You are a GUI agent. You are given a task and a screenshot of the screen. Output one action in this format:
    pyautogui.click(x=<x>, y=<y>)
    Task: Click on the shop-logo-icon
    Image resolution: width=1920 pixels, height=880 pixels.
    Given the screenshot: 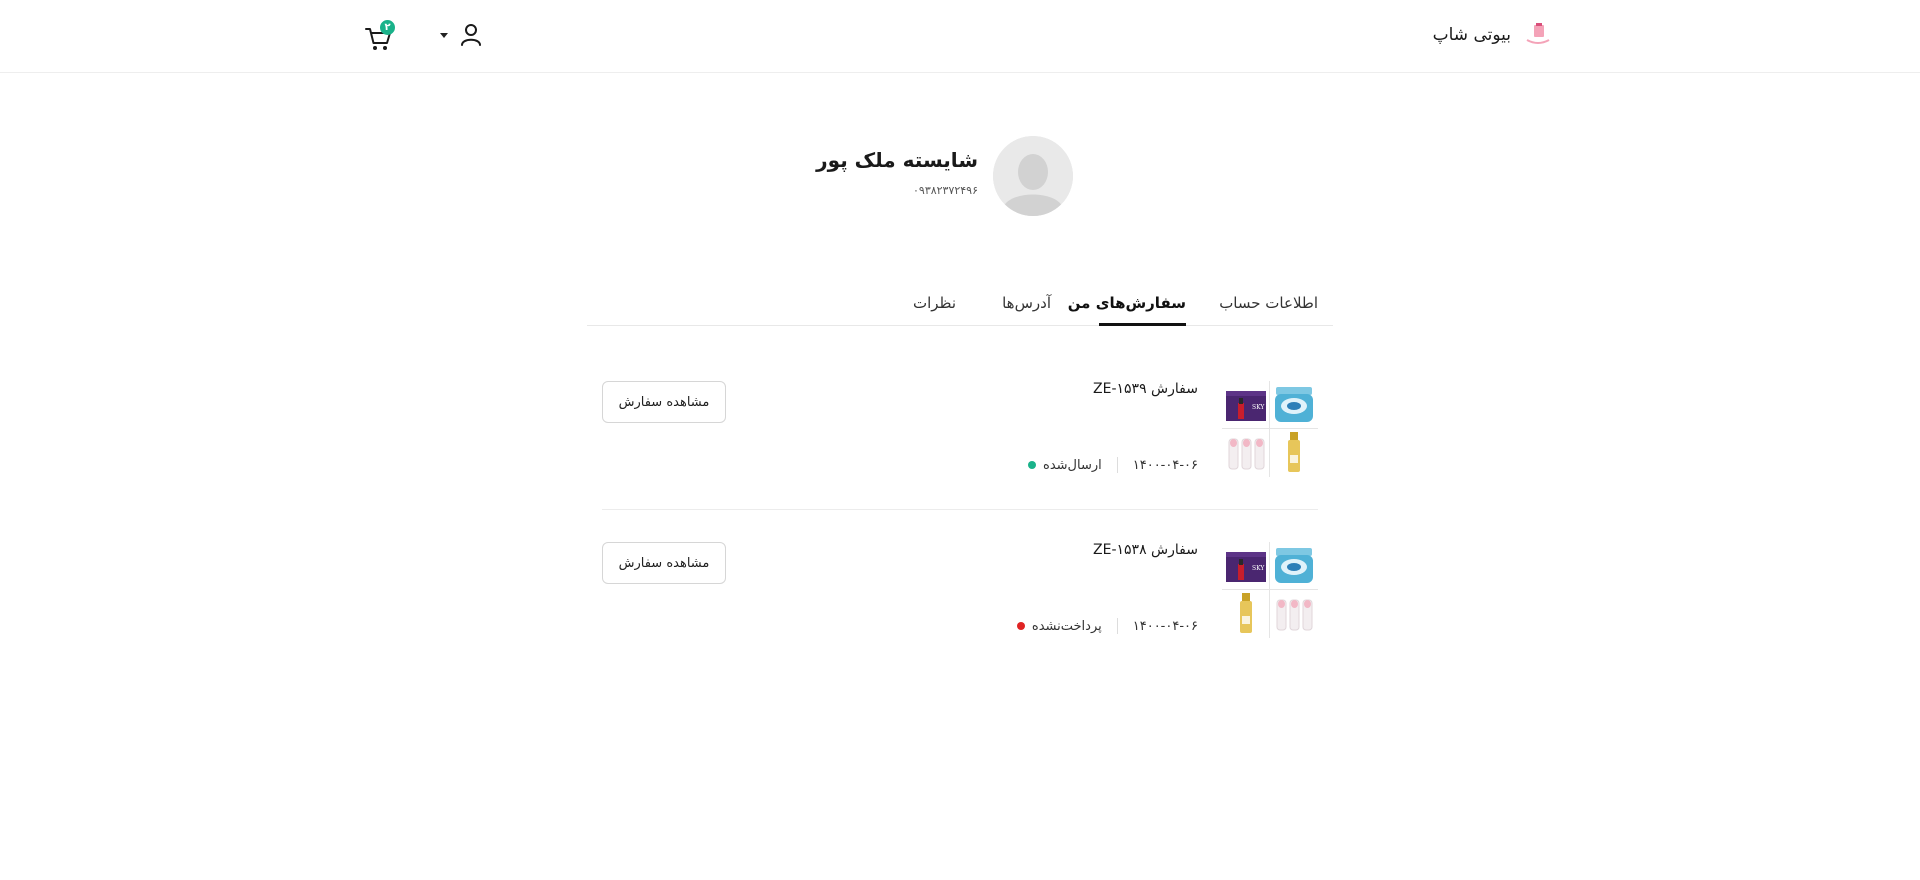 What is the action you would take?
    pyautogui.click(x=1538, y=35)
    